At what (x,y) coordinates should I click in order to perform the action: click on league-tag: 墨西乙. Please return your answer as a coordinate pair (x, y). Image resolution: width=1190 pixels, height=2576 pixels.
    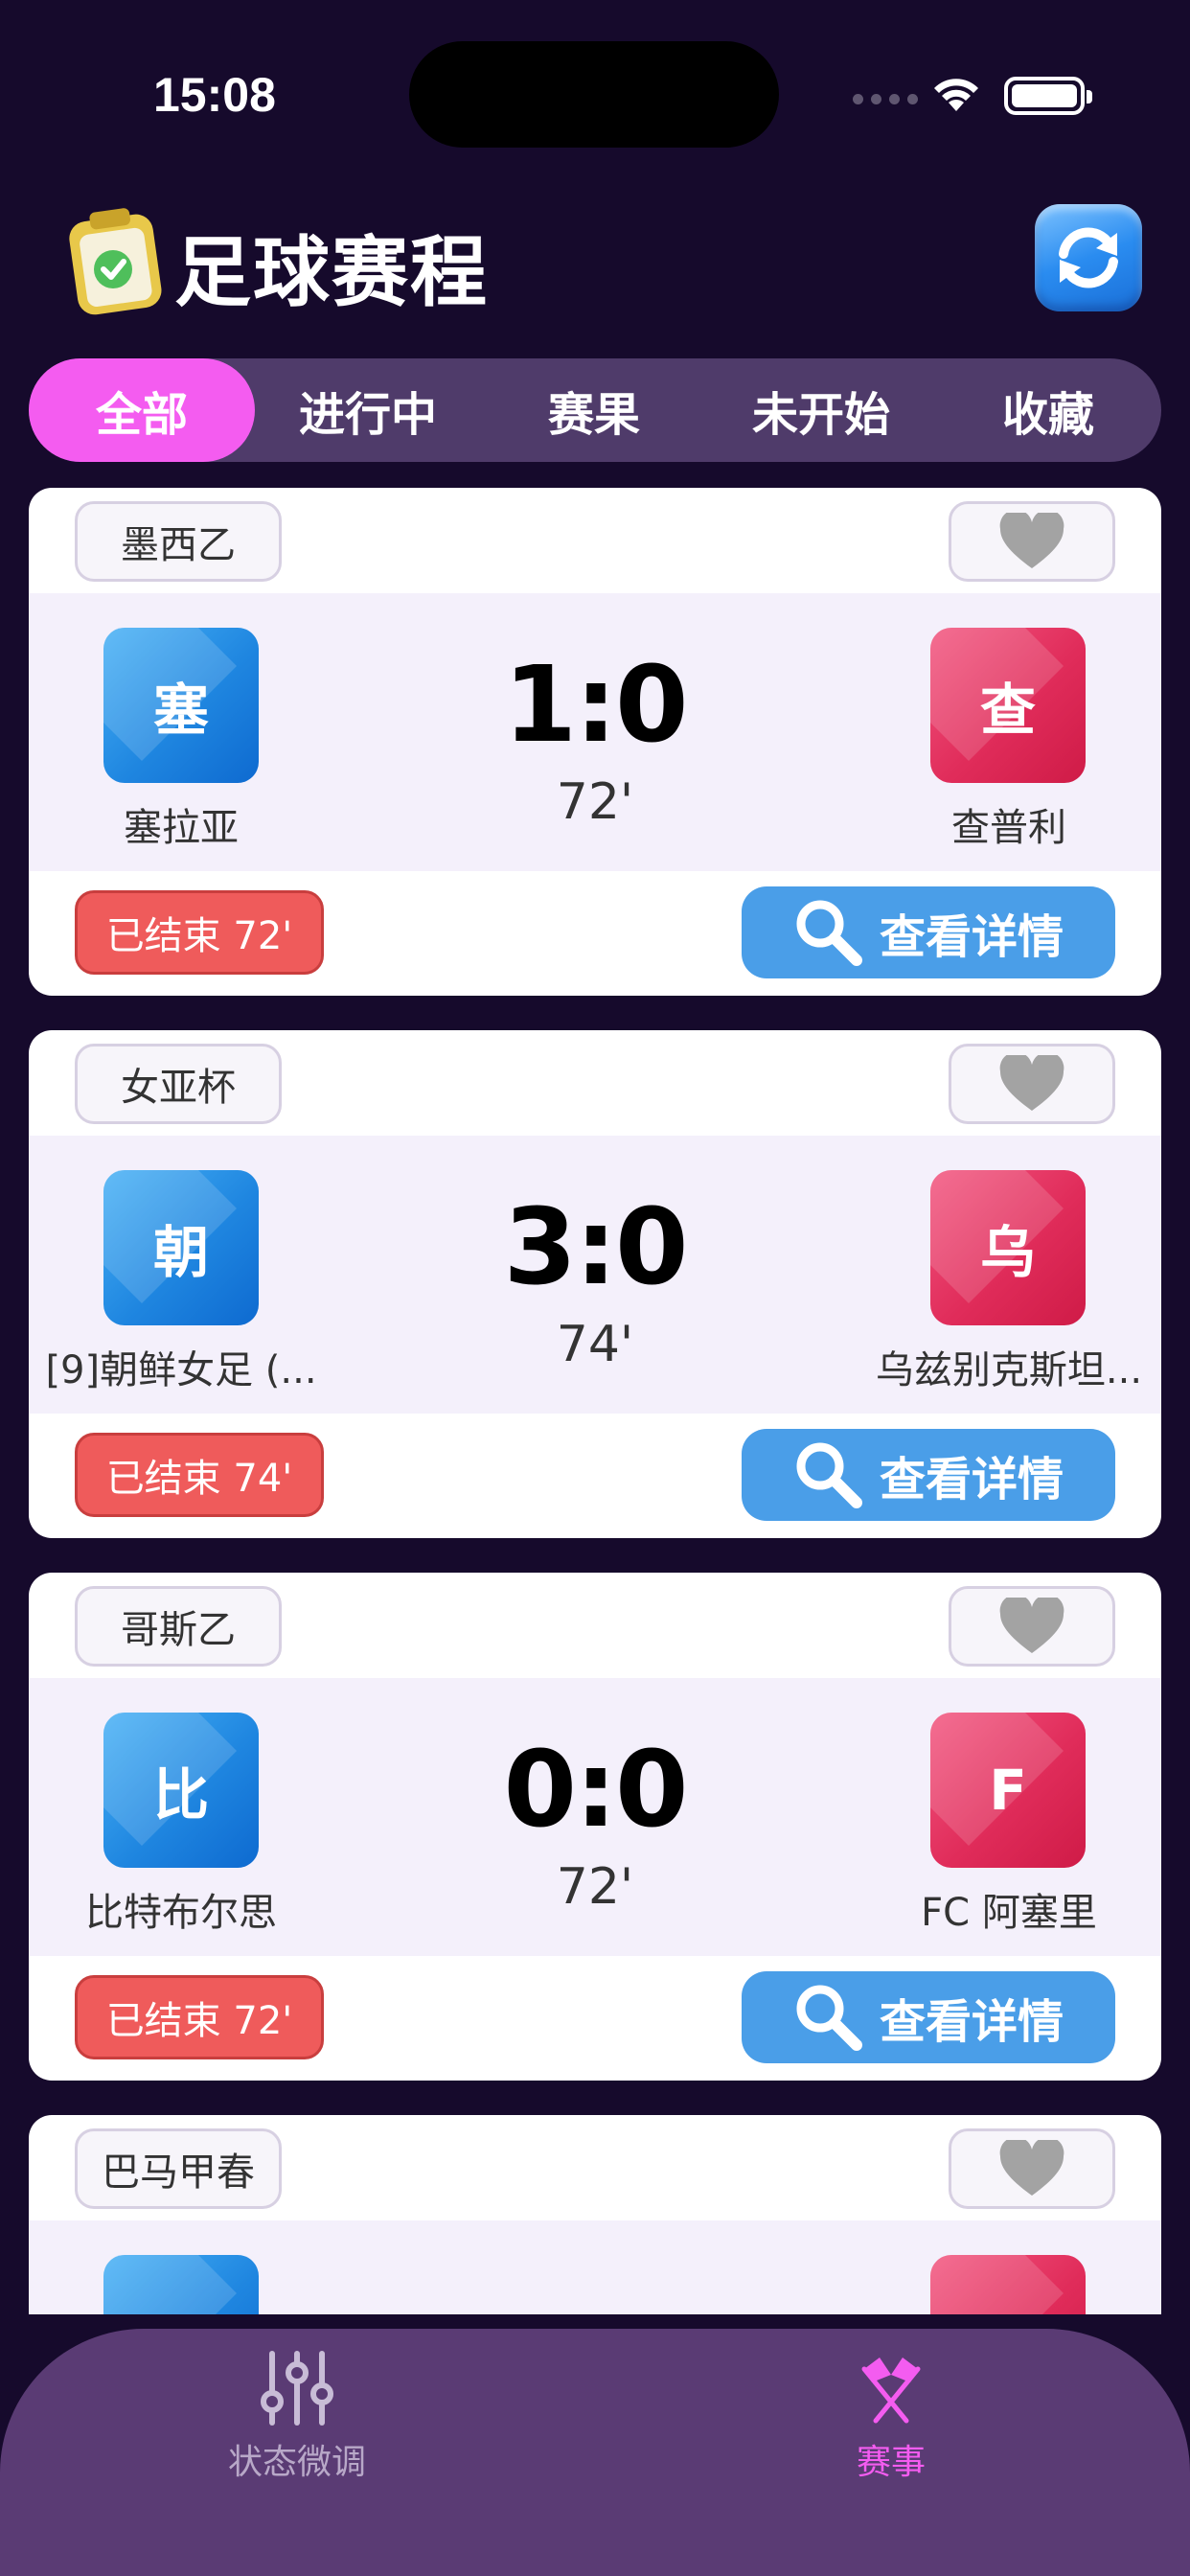
    Looking at the image, I should click on (179, 541).